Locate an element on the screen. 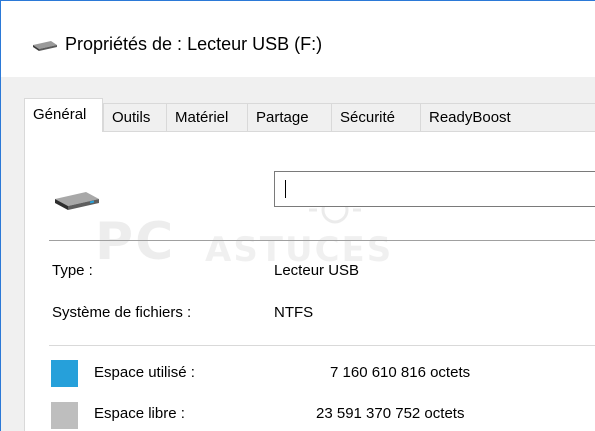 The width and height of the screenshot is (595, 431). tab-label: Matériel is located at coordinates (202, 117).